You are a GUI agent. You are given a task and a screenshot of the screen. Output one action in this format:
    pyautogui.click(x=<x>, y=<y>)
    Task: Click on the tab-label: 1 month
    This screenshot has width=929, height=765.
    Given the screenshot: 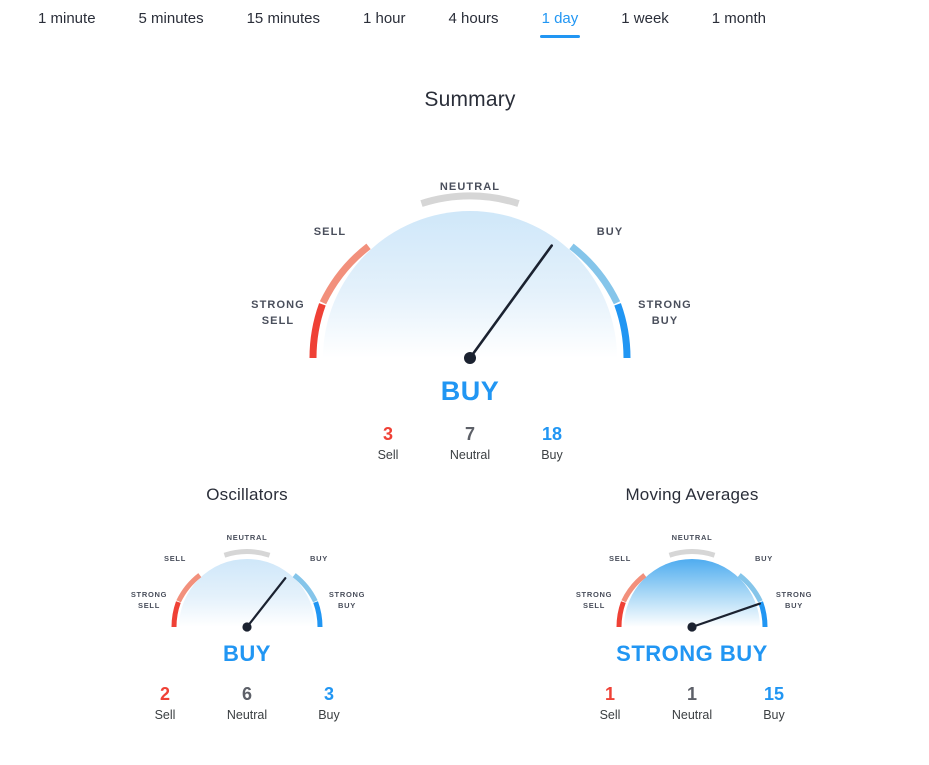 What is the action you would take?
    pyautogui.click(x=738, y=18)
    